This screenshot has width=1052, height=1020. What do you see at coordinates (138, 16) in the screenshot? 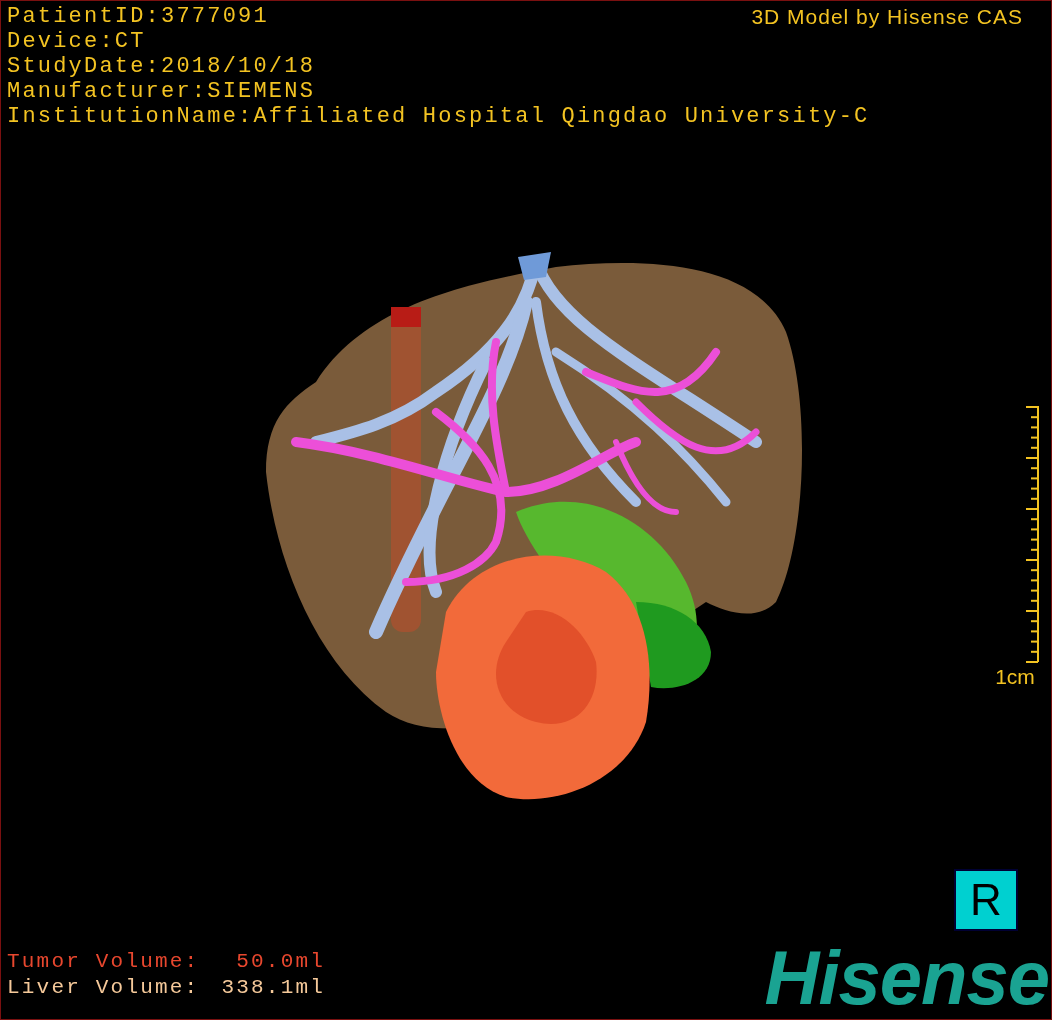
I see `info-text: PatientID:3777091` at bounding box center [138, 16].